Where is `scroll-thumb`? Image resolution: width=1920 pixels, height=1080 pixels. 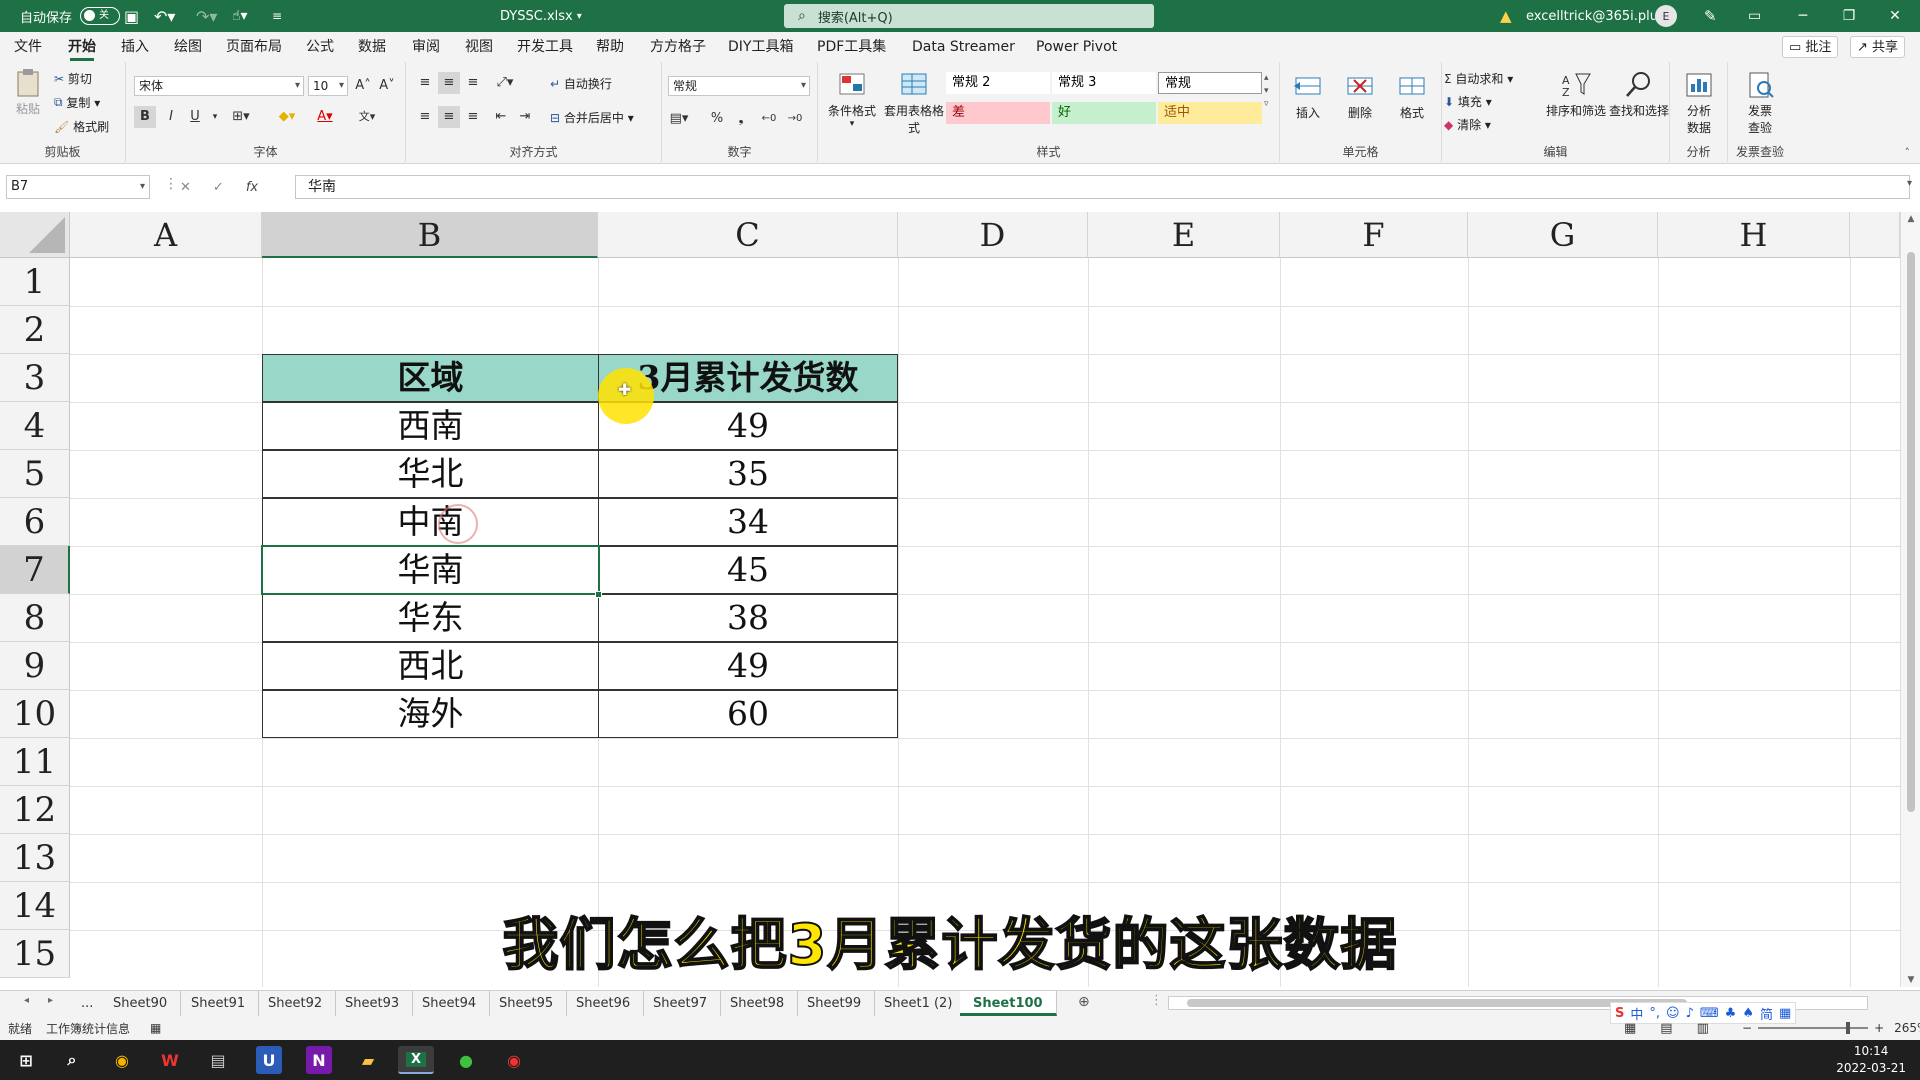 scroll-thumb is located at coordinates (1911, 532).